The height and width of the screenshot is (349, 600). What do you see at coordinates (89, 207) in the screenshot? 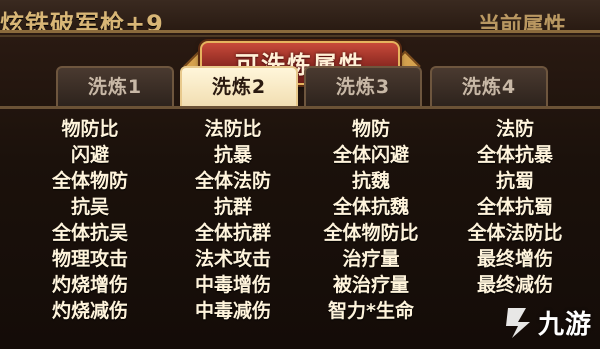
I see `attribute-item: 抗吴` at bounding box center [89, 207].